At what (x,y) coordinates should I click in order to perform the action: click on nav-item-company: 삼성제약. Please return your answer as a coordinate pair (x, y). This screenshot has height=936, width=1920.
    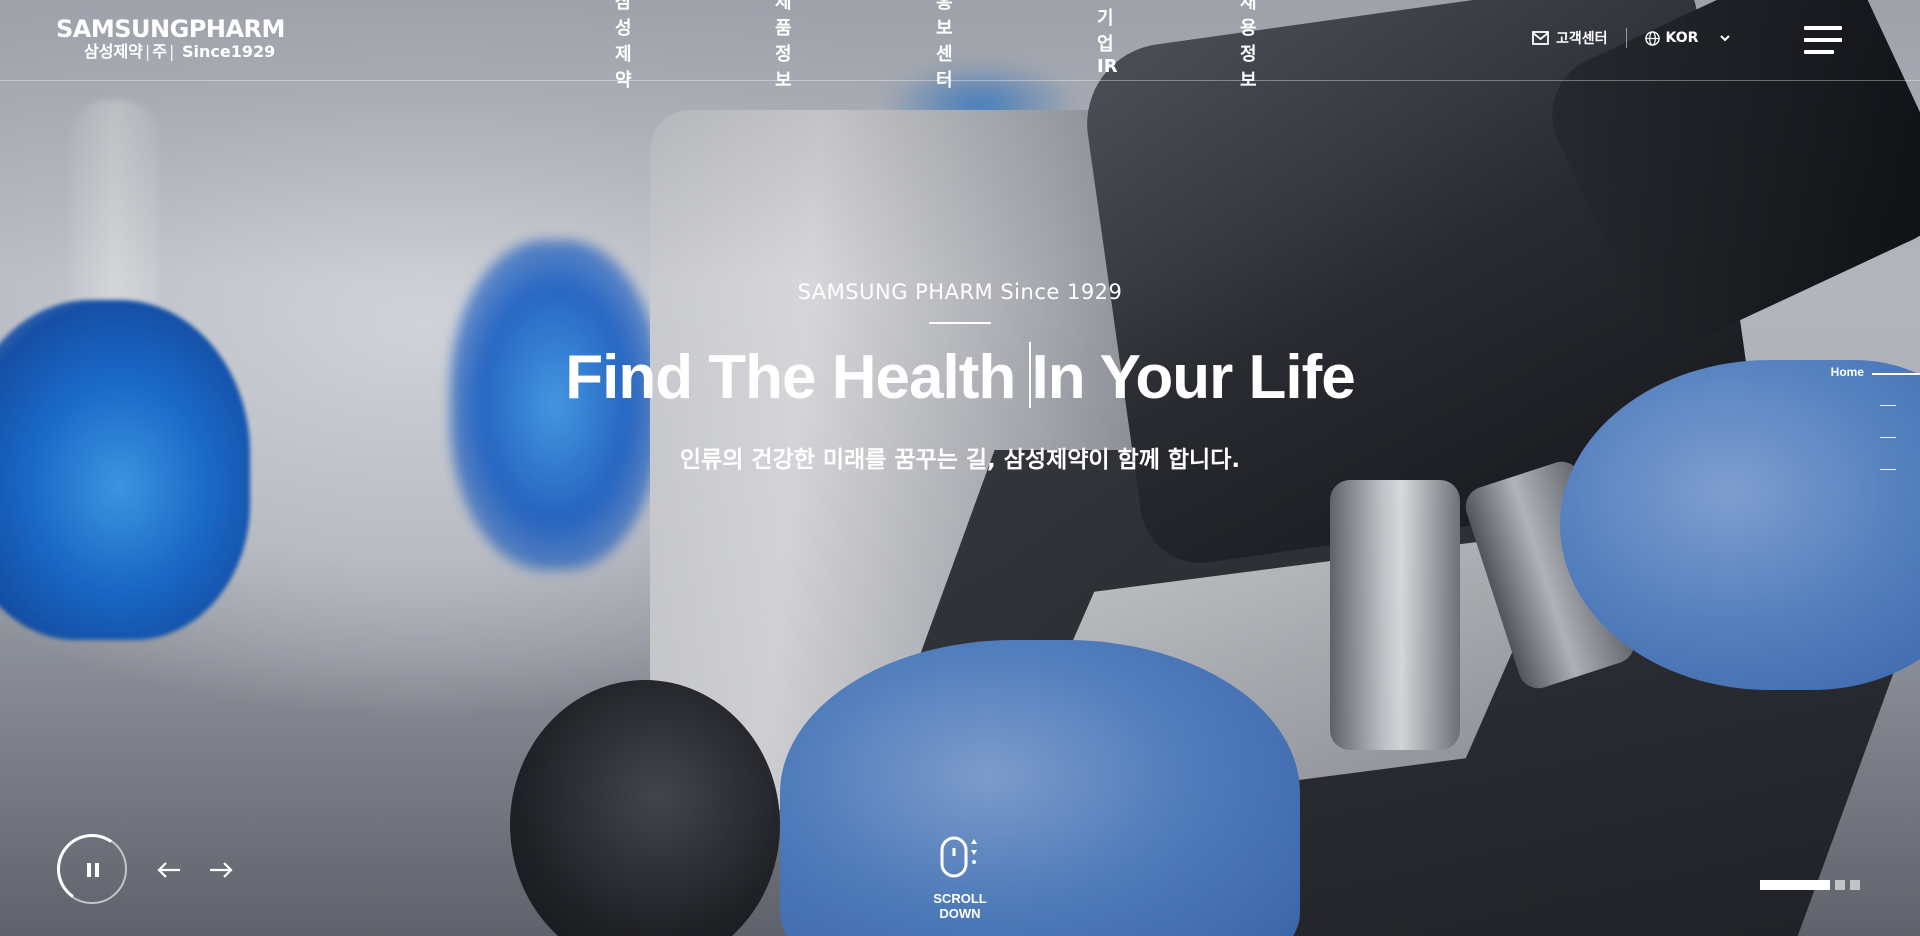
    Looking at the image, I should click on (623, 46).